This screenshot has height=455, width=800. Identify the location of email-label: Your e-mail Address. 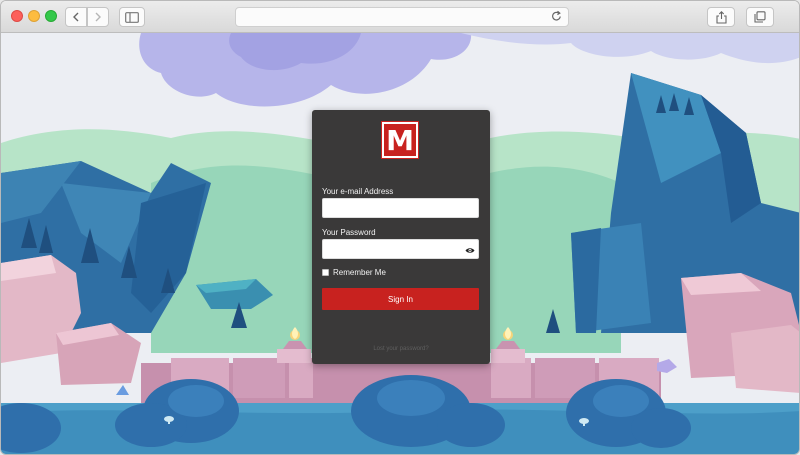
(358, 191).